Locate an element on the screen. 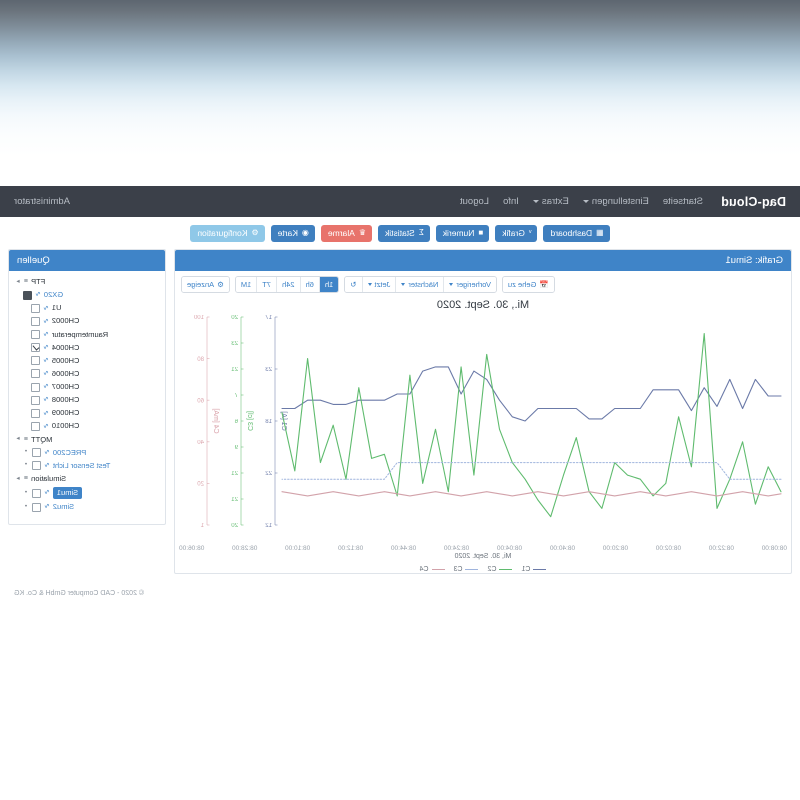  range-button-24h: 24h is located at coordinates (288, 284).